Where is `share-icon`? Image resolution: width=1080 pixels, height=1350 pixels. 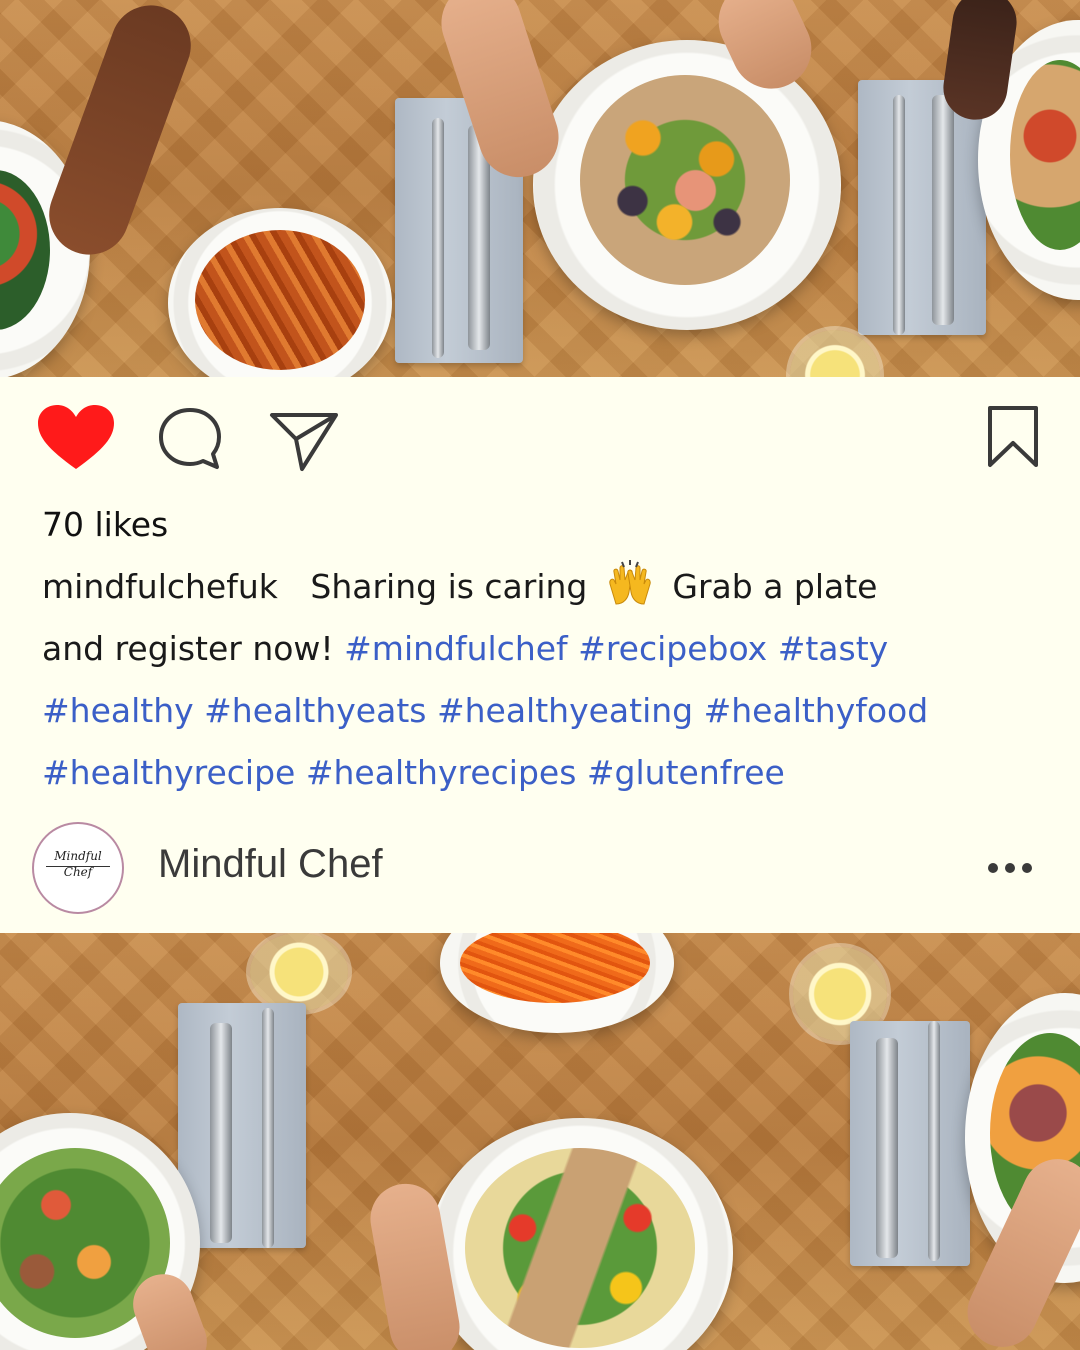 share-icon is located at coordinates (304, 441).